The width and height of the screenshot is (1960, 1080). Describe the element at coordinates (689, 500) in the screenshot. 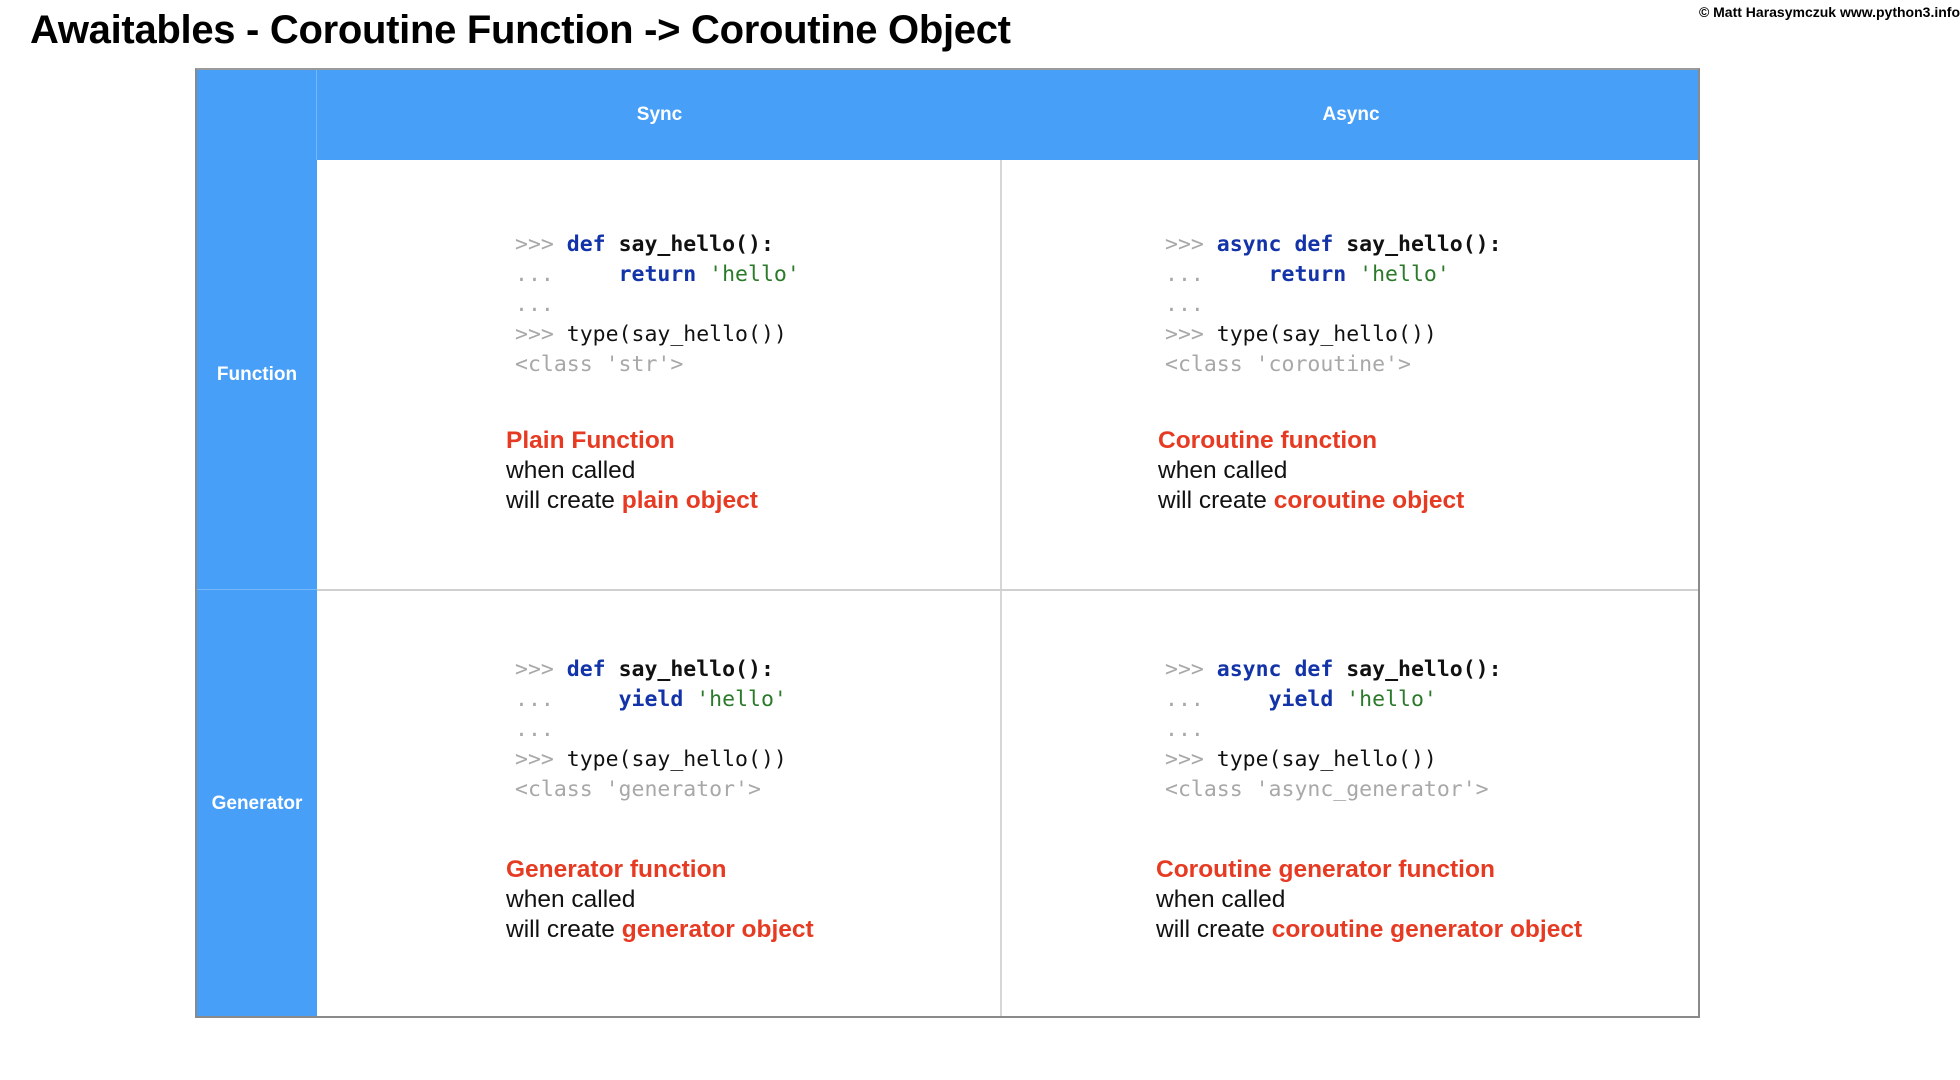

I see `description-object: plain object` at that location.